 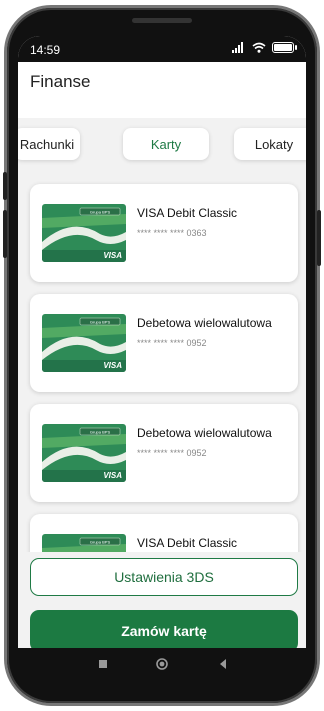 I want to click on app-header: Finanse, so click(x=162, y=90).